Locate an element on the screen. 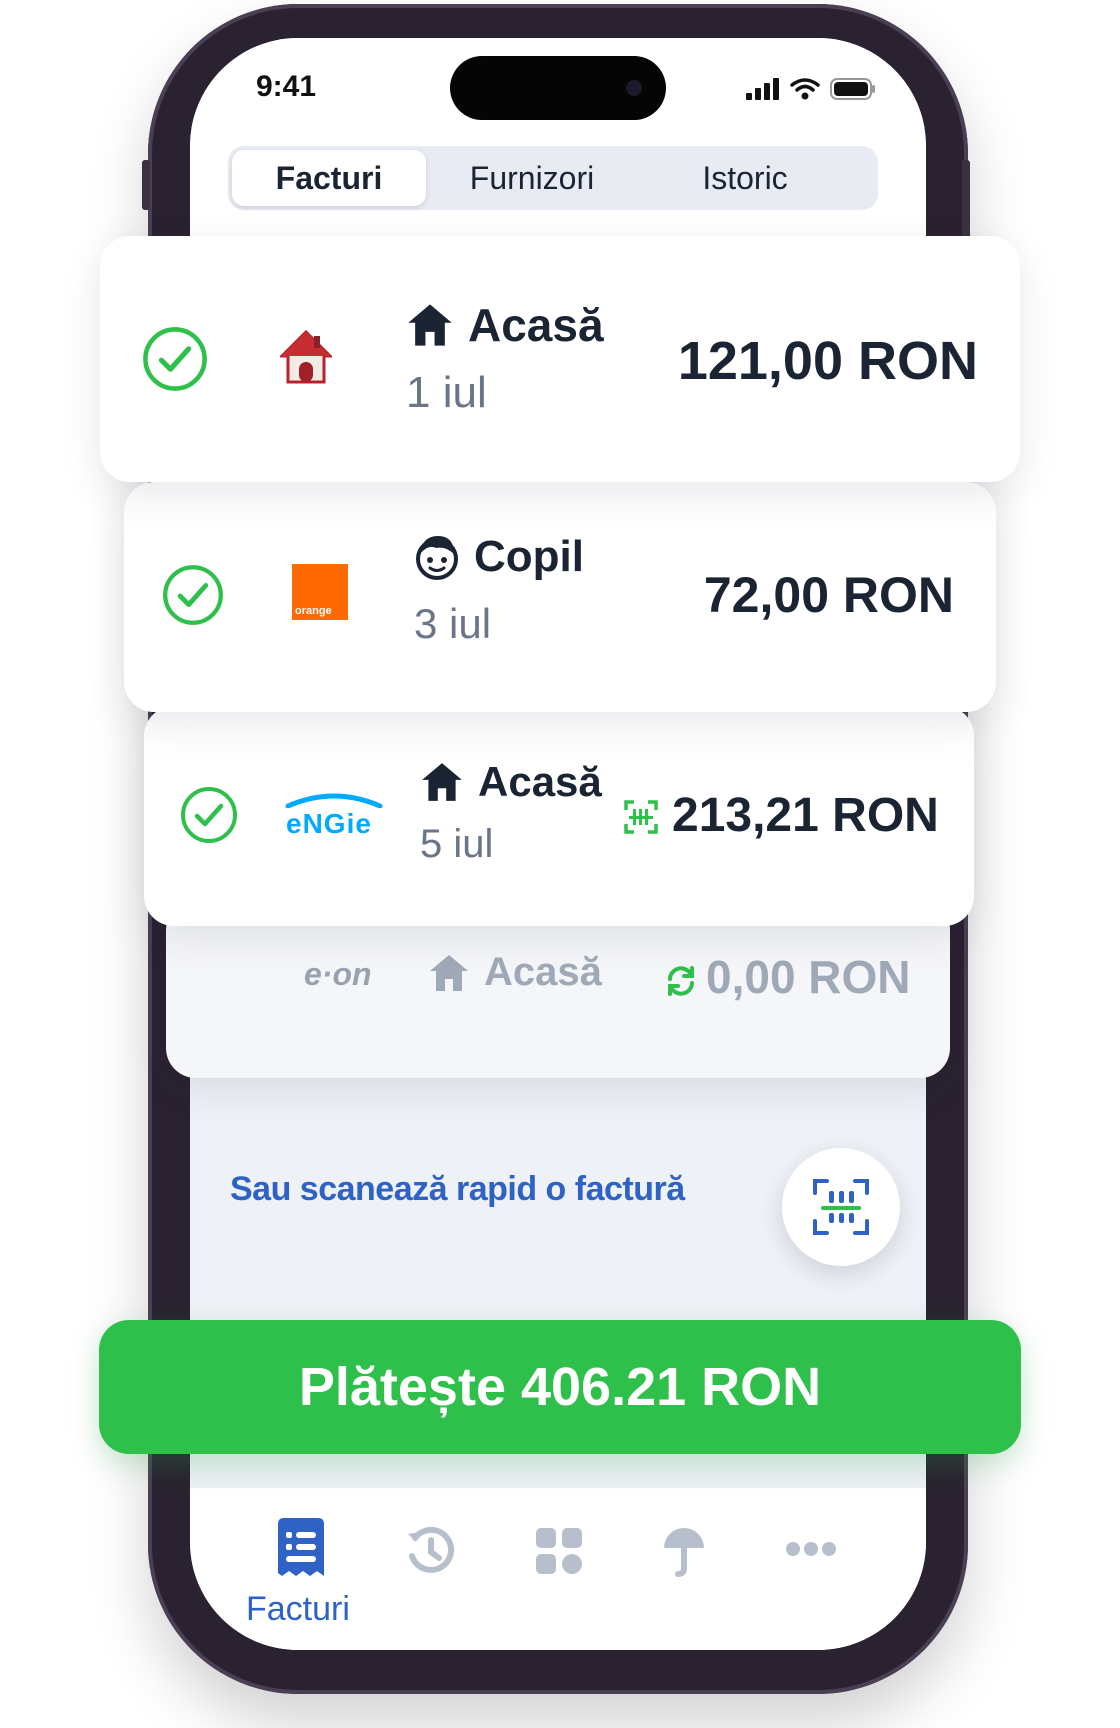 The image size is (1120, 1728). refresh-icon is located at coordinates (681, 981).